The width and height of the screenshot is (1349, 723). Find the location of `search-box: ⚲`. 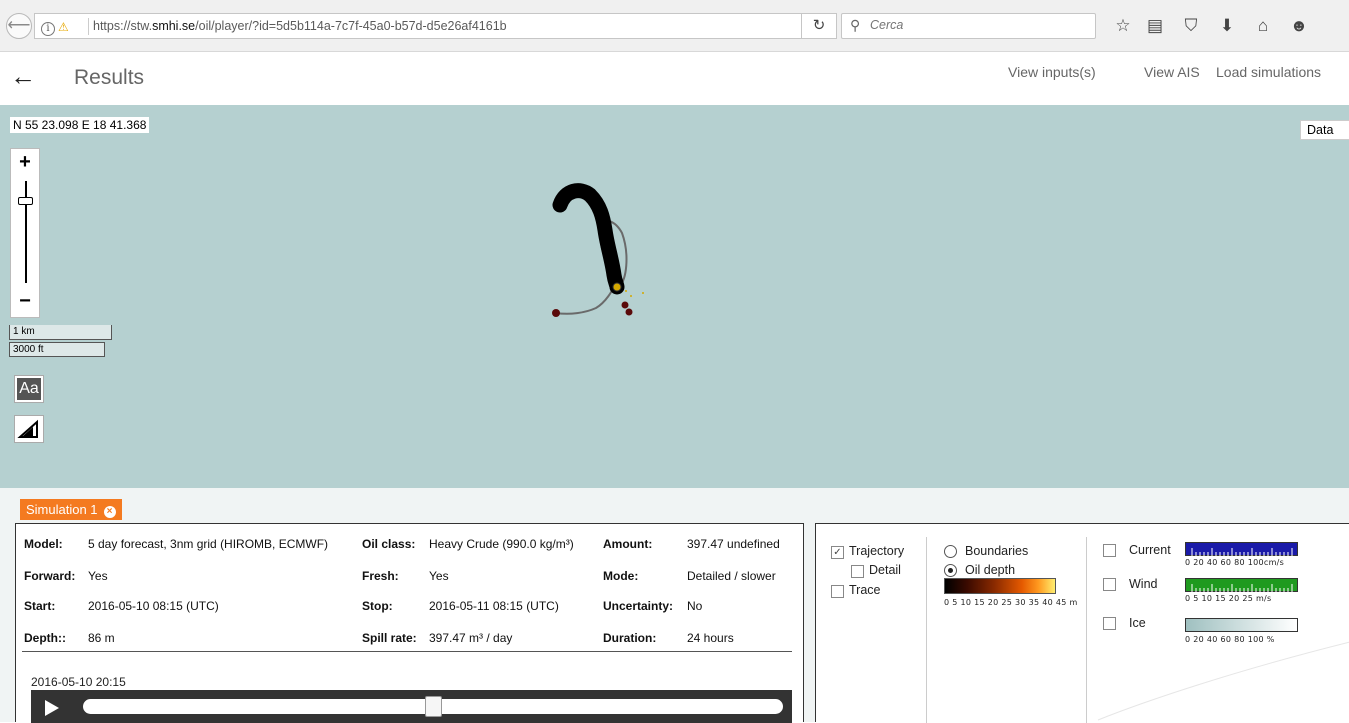

search-box: ⚲ is located at coordinates (968, 26).